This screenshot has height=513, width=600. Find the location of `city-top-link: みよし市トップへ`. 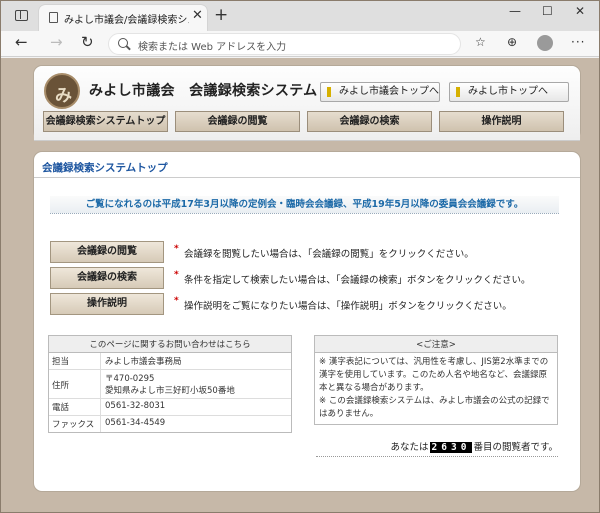

city-top-link: みよし市トップへ is located at coordinates (509, 92).